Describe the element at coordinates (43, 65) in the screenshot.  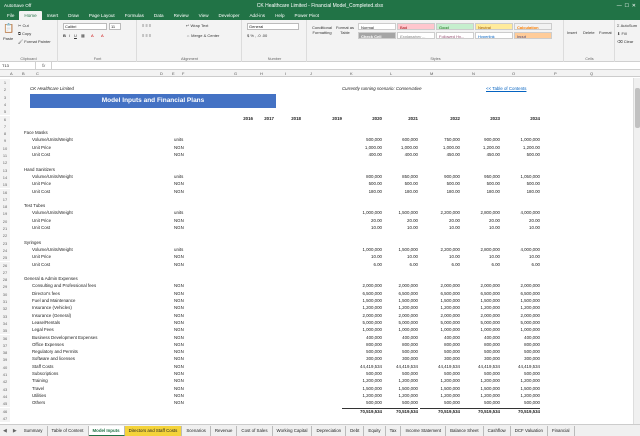
I see `fx-icon: fx` at that location.